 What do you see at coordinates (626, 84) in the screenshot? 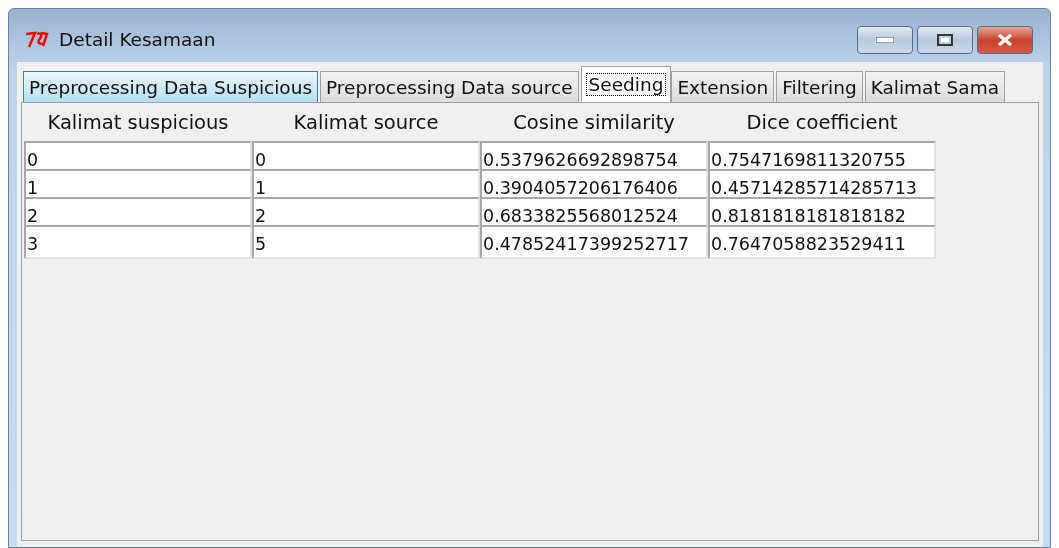
I see `tab: Seeding` at bounding box center [626, 84].